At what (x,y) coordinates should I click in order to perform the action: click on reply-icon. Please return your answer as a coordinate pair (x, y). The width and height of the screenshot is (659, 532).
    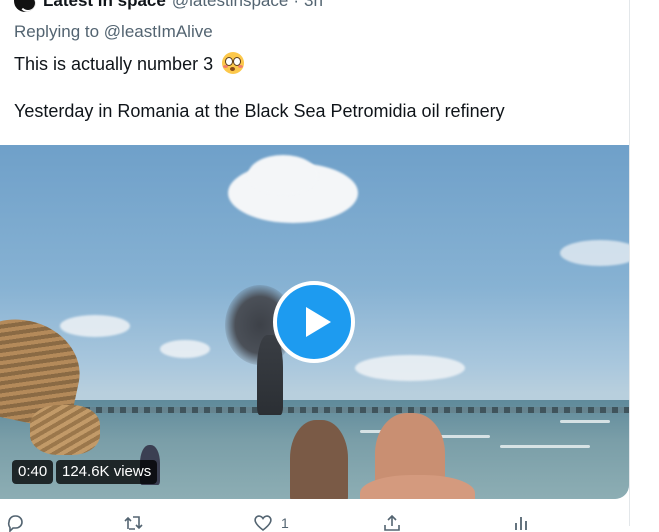
    Looking at the image, I should click on (15, 523).